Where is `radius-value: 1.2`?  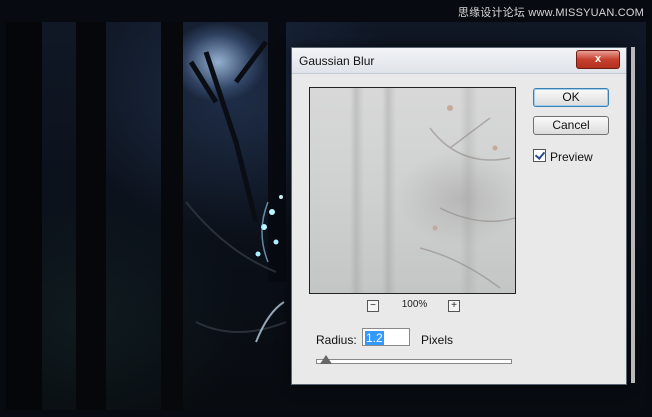
radius-value: 1.2 is located at coordinates (374, 338).